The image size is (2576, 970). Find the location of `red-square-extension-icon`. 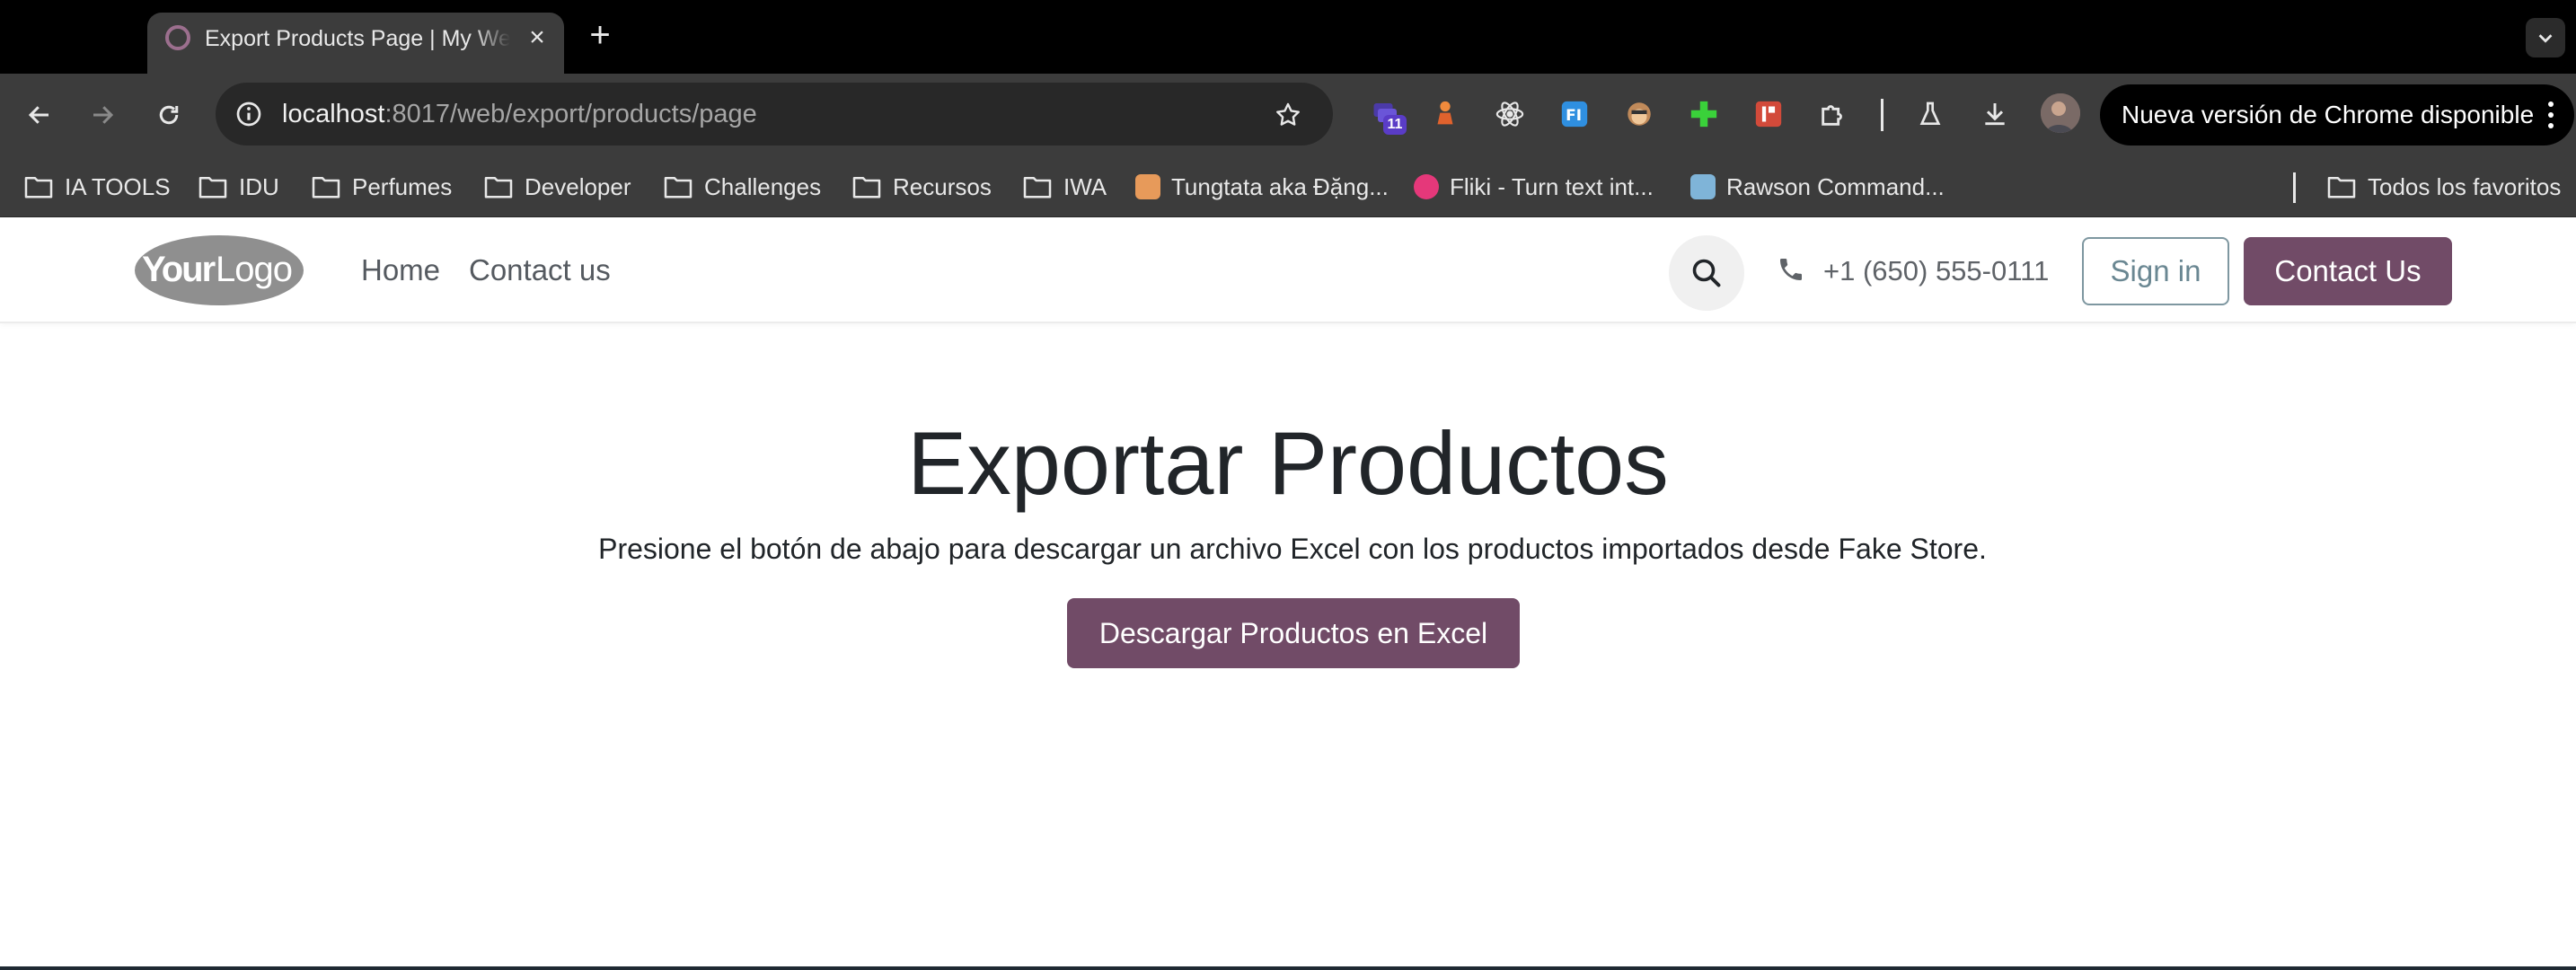

red-square-extension-icon is located at coordinates (1768, 114).